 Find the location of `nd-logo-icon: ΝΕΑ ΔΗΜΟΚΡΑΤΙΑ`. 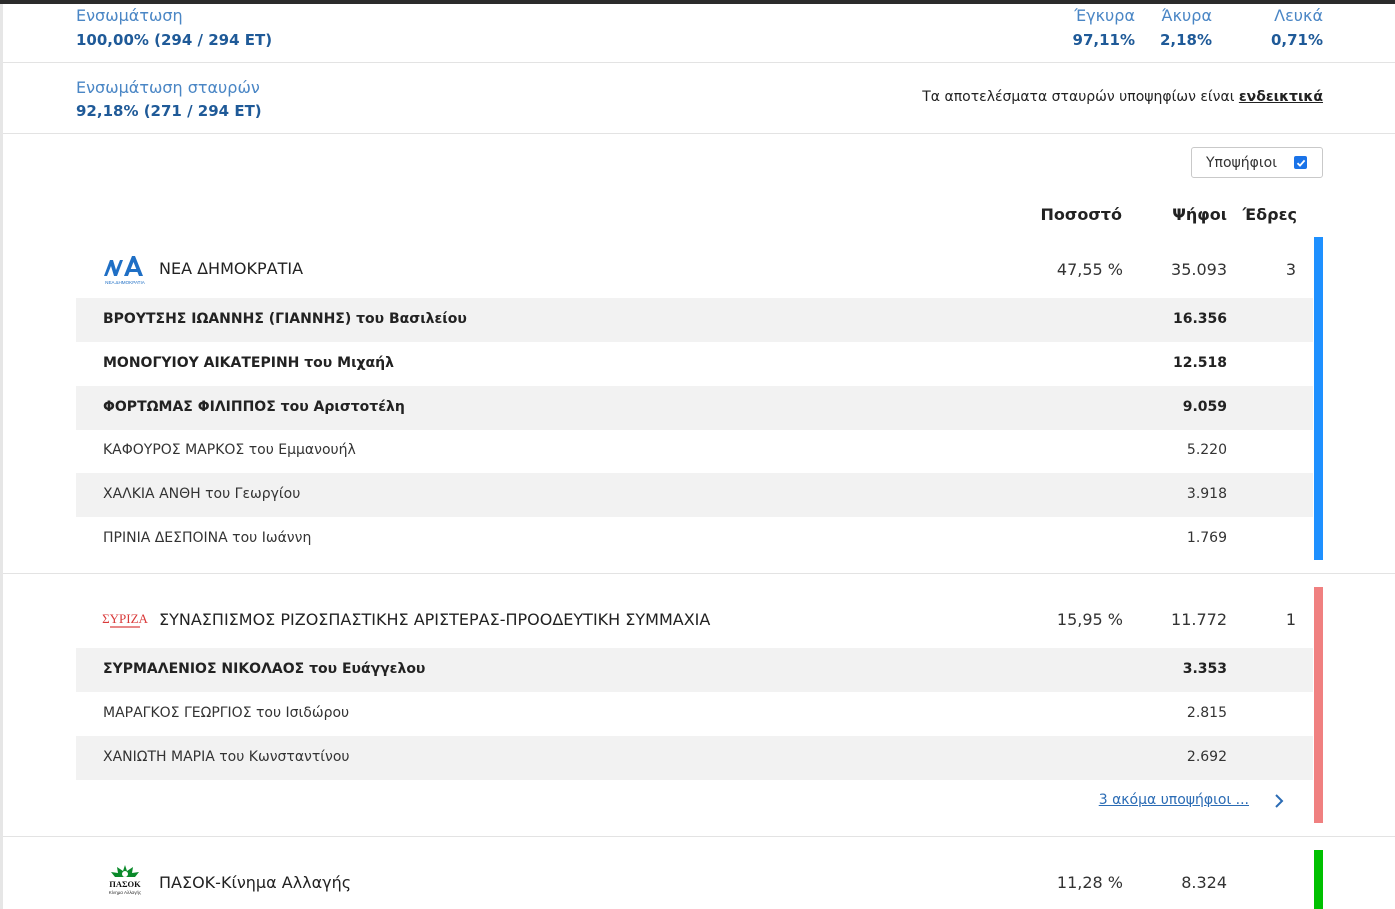

nd-logo-icon: ΝΕΑ ΔΗΜΟΚΡΑΤΙΑ is located at coordinates (125, 269).